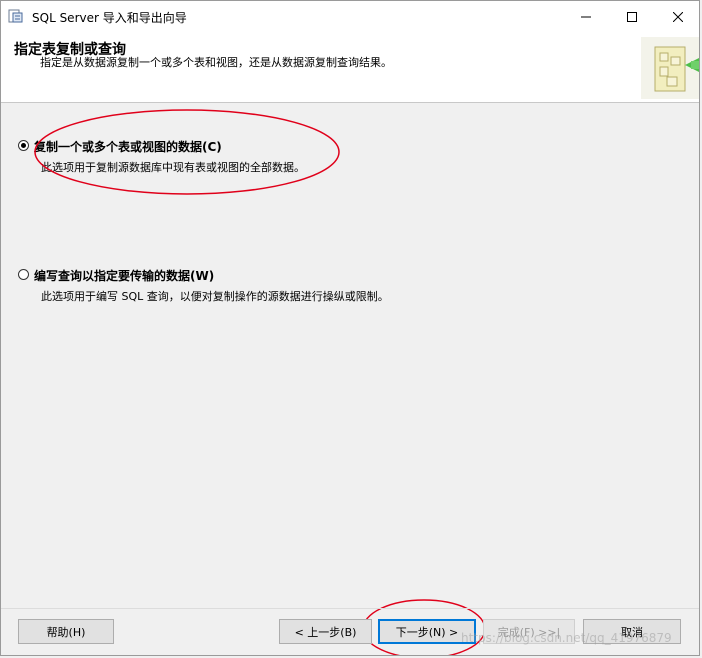 The image size is (702, 658). What do you see at coordinates (173, 167) in the screenshot?
I see `copy-tables-description: 此选项用于复制源数据库中现有表或视图的全部数据。` at bounding box center [173, 167].